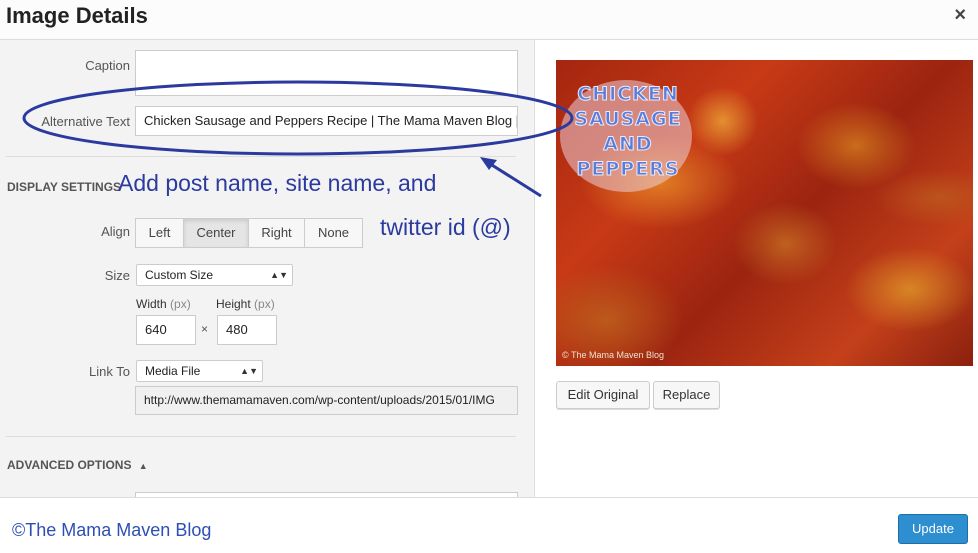 The width and height of the screenshot is (978, 553). I want to click on annotation-line-1: Add post name, site name, and, so click(277, 183).